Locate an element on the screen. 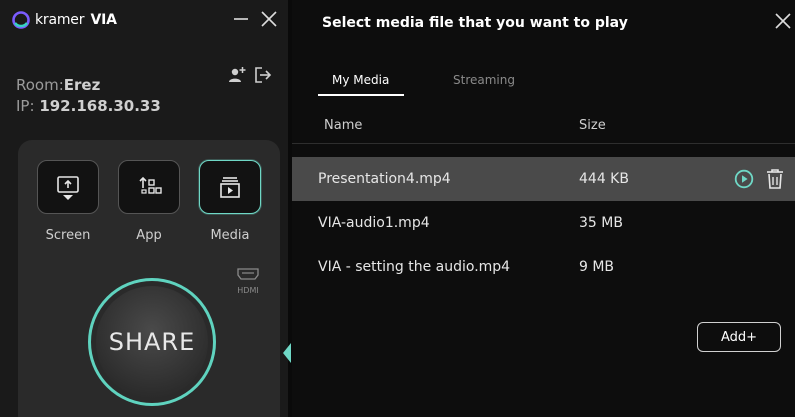 This screenshot has width=795, height=417. media-icon is located at coordinates (230, 187).